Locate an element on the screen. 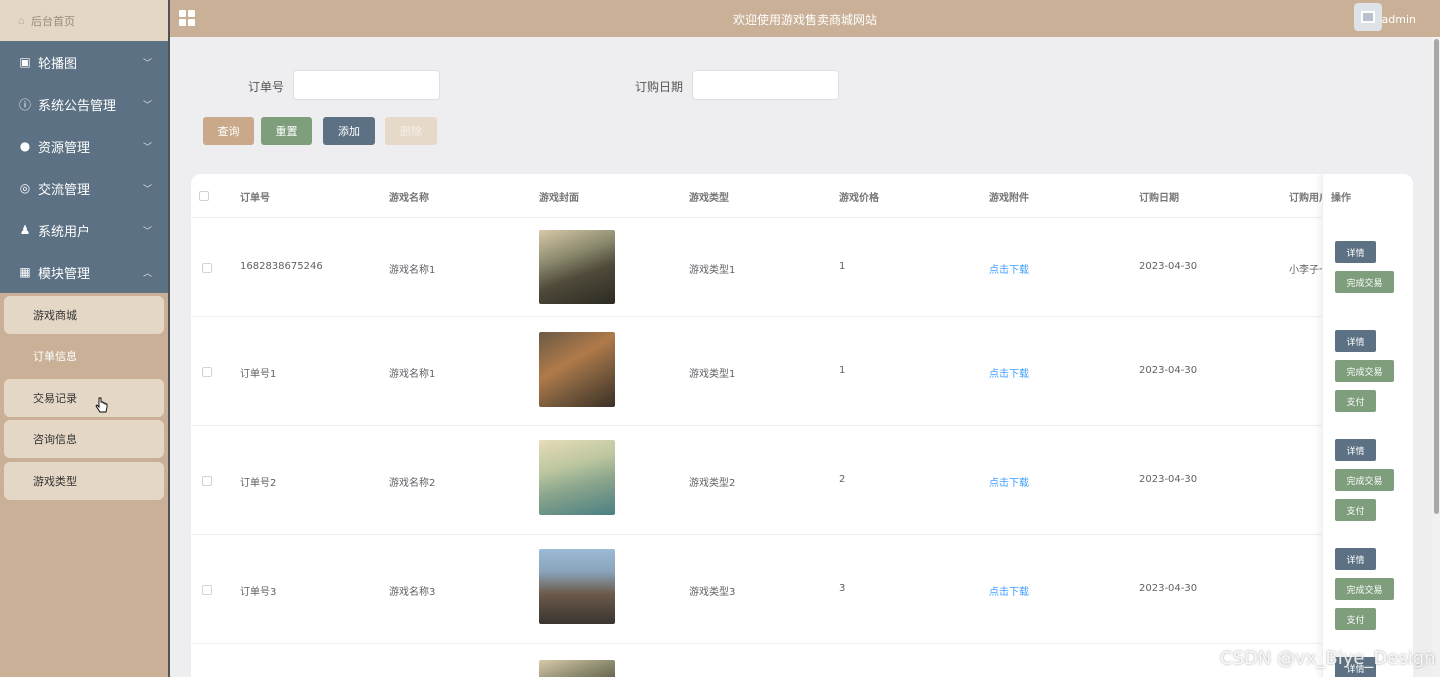  select-all-checkbox is located at coordinates (204, 196).